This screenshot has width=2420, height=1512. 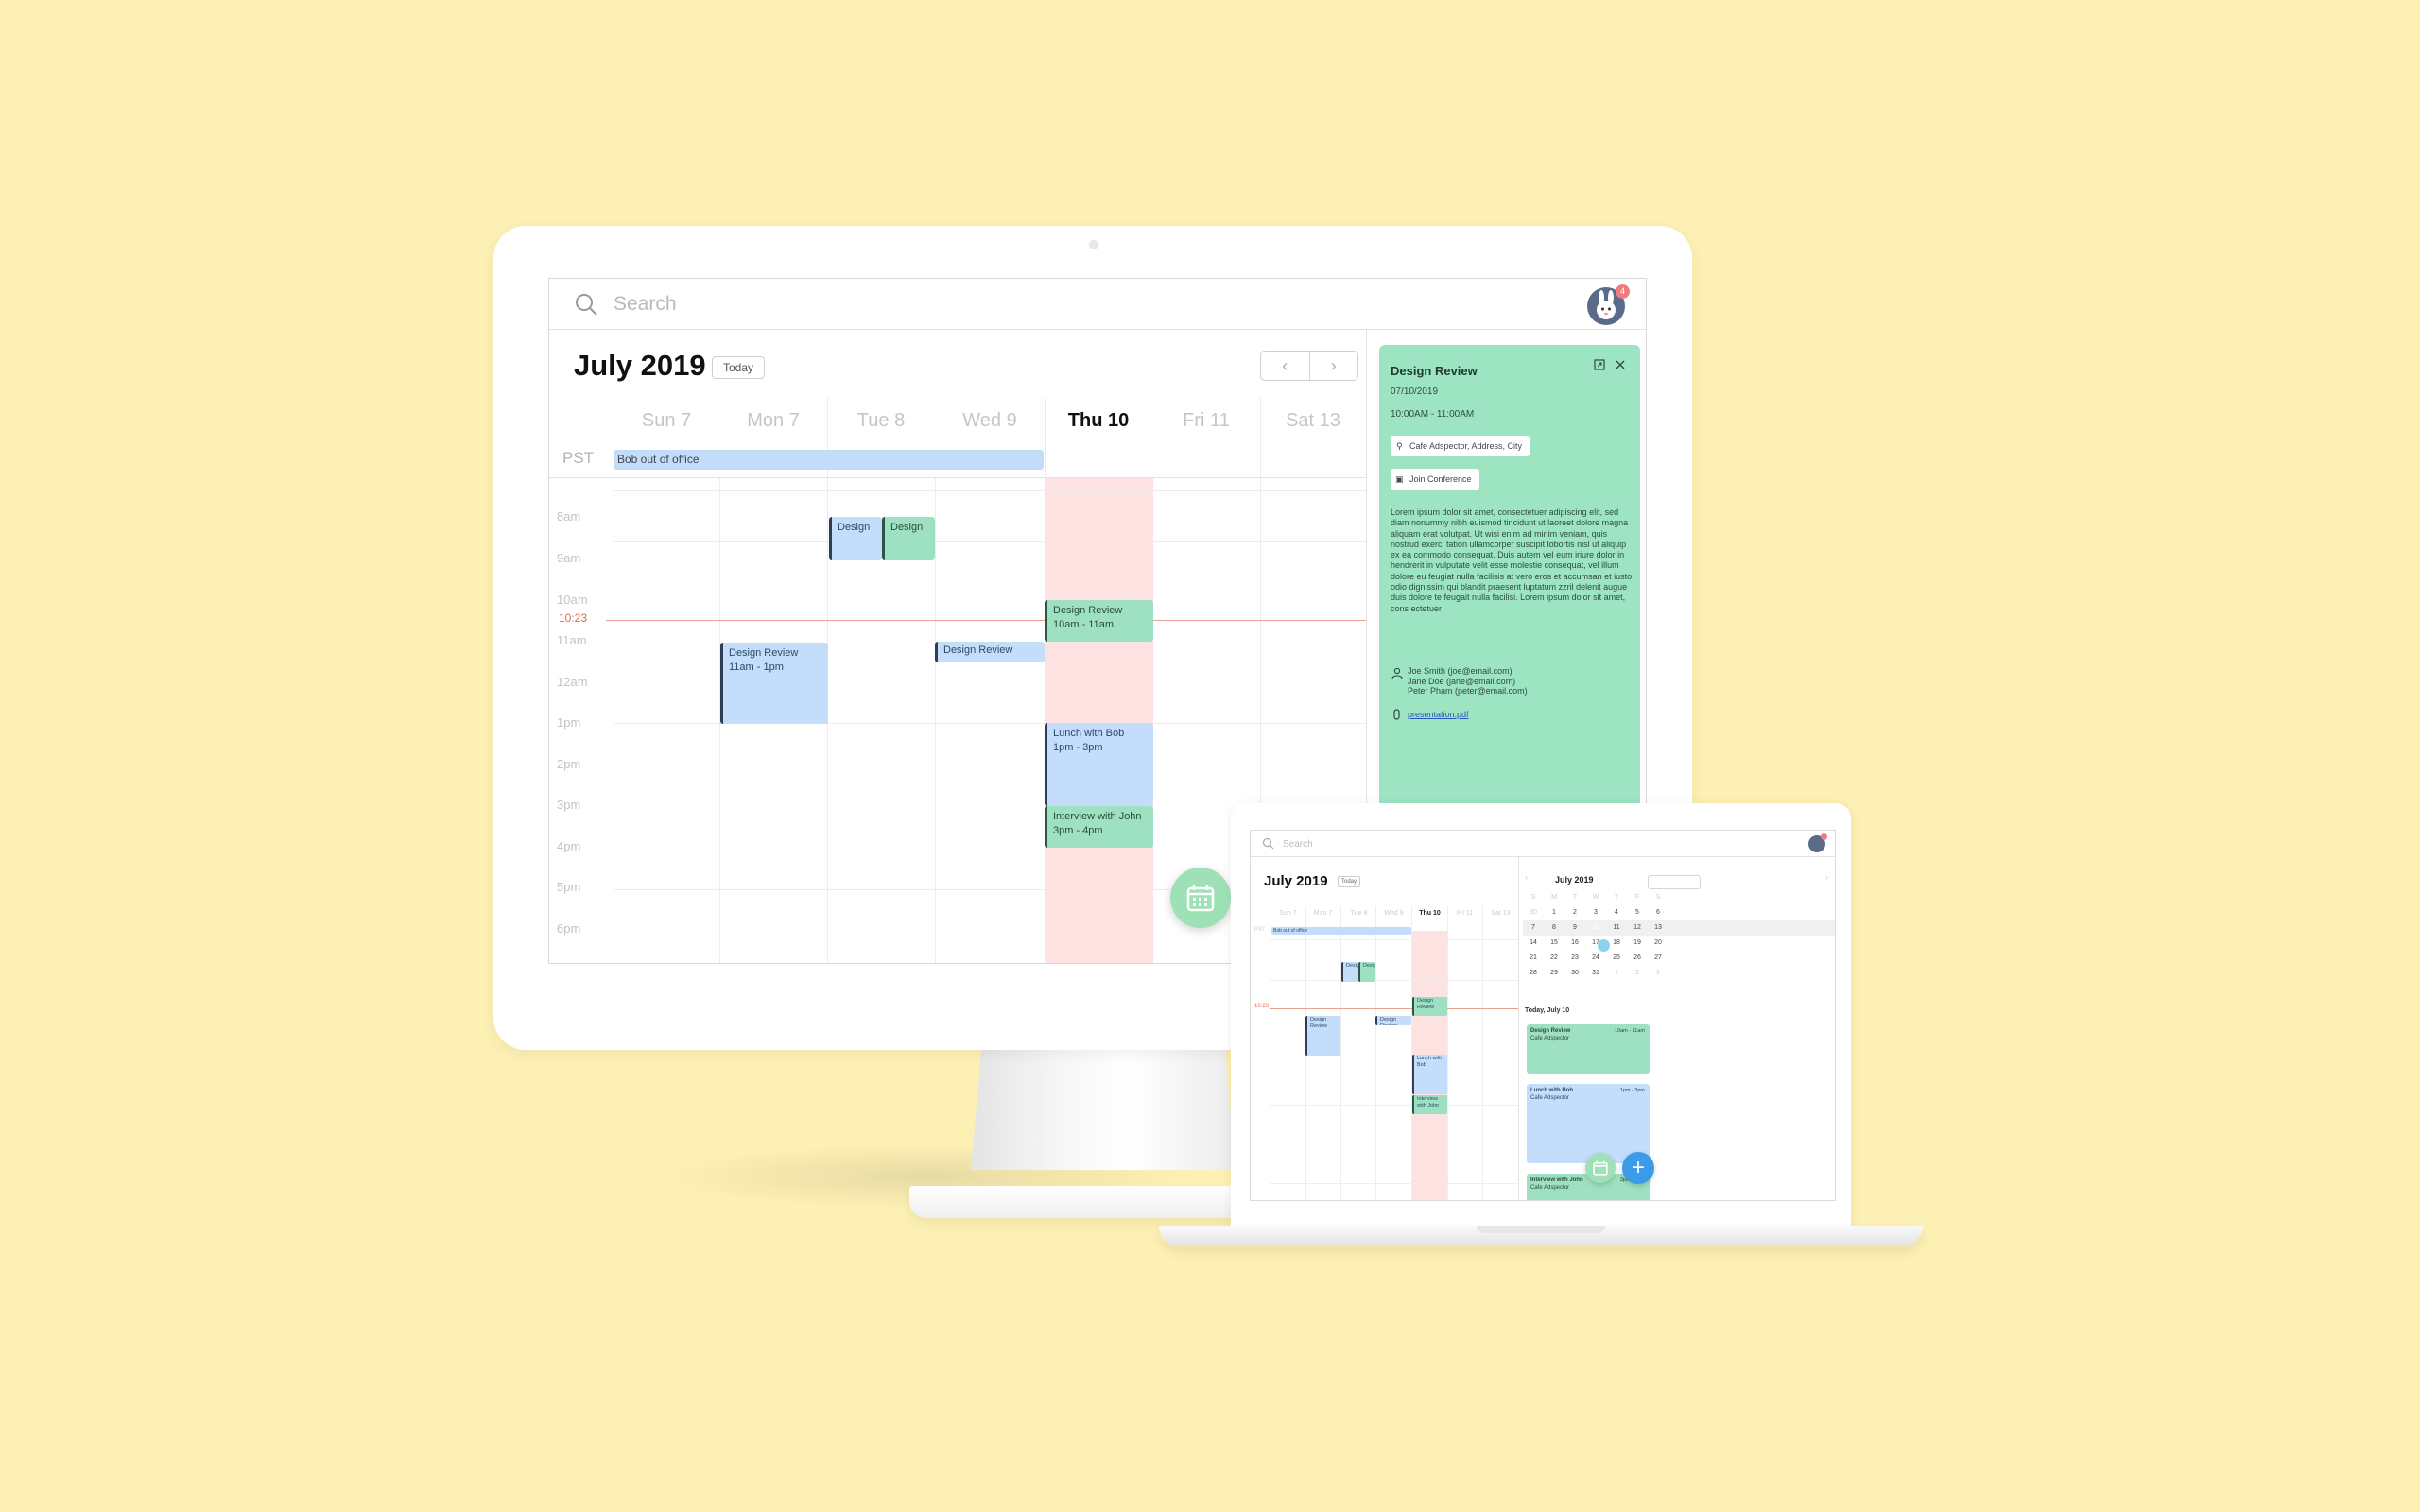 I want to click on mini-day: 13, so click(x=1658, y=928).